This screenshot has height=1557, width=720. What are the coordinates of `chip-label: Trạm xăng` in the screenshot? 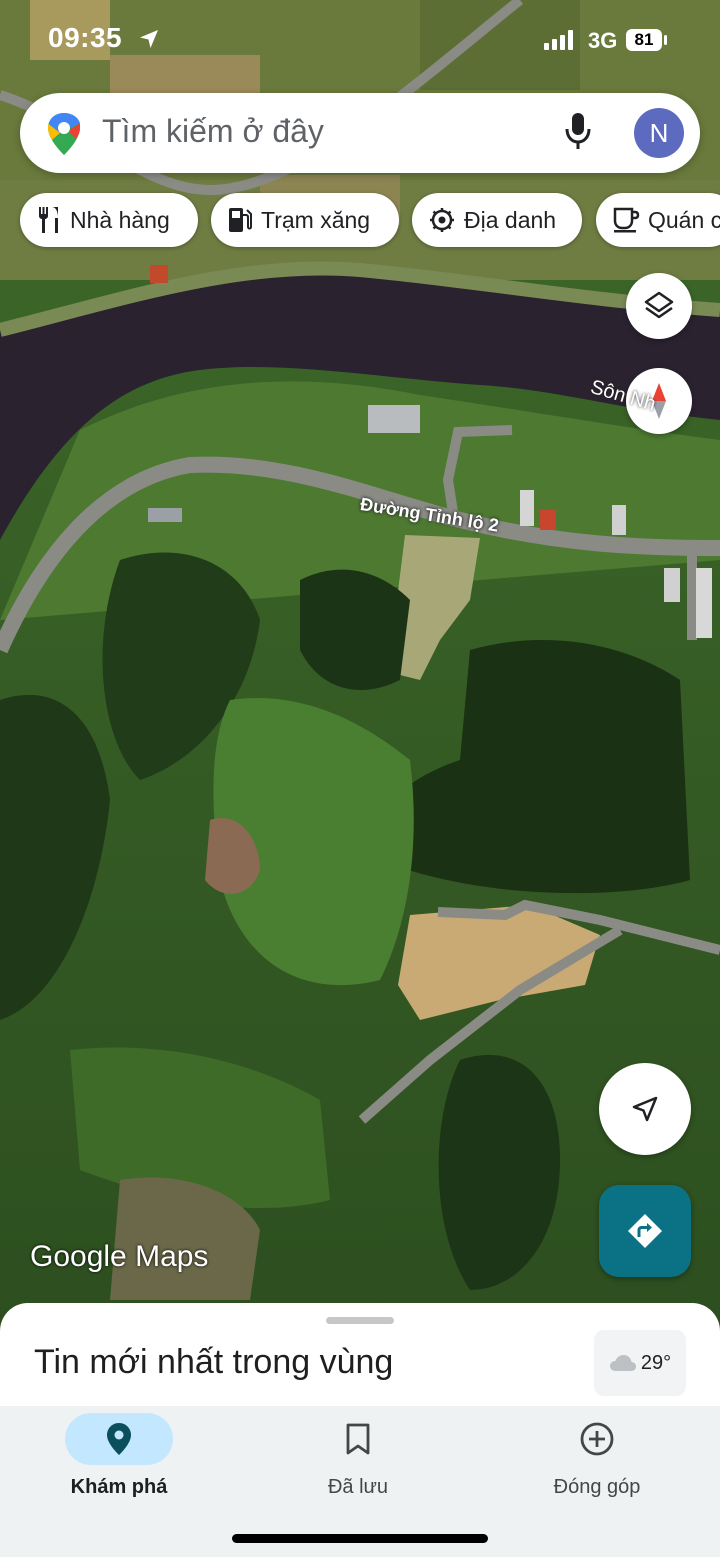 It's located at (316, 219).